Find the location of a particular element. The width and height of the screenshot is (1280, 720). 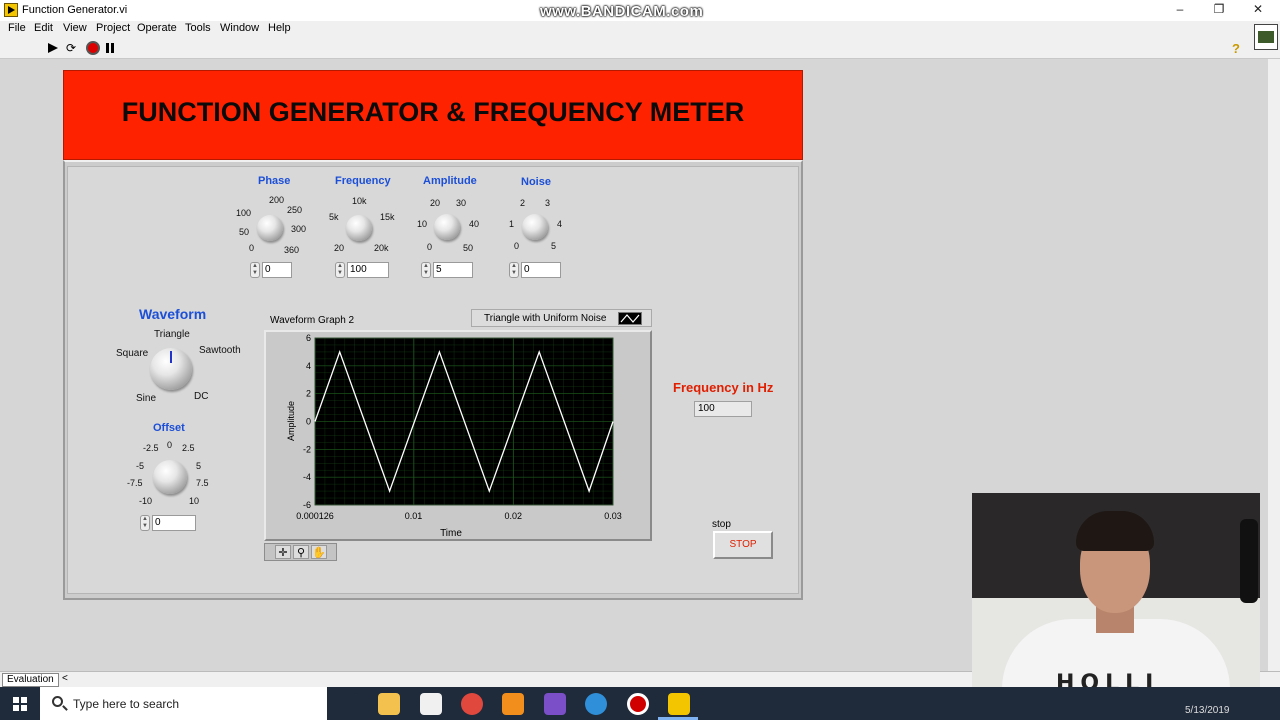

vertical-scrollbar is located at coordinates (1274, 365).